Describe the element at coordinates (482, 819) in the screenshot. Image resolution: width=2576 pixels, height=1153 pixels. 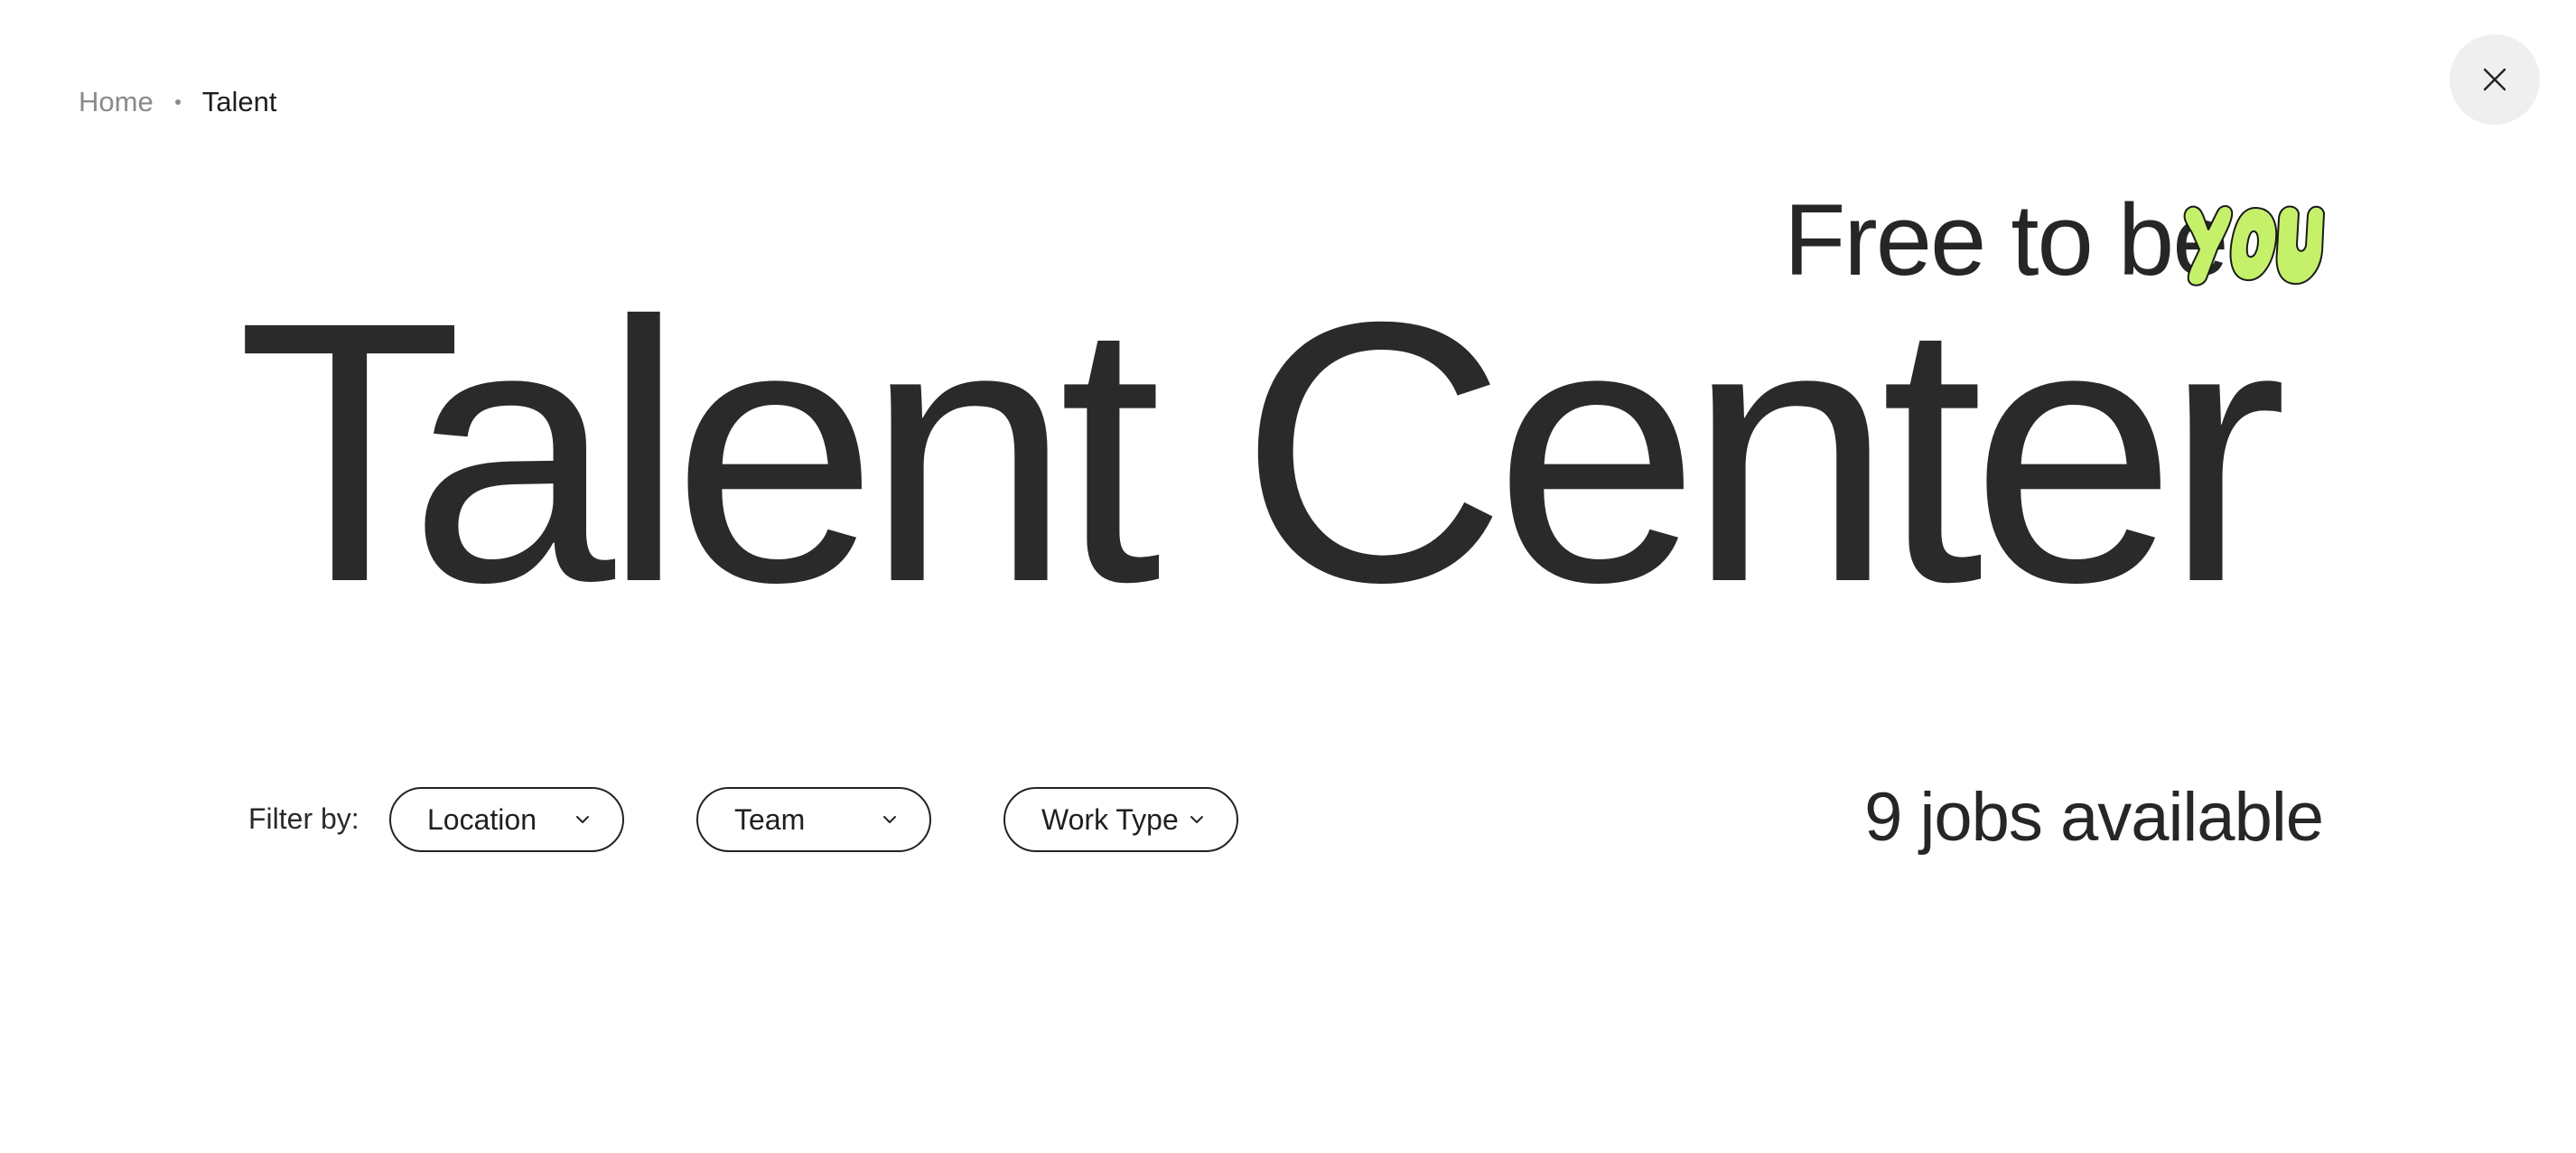
I see `location-filter-label: Location` at that location.